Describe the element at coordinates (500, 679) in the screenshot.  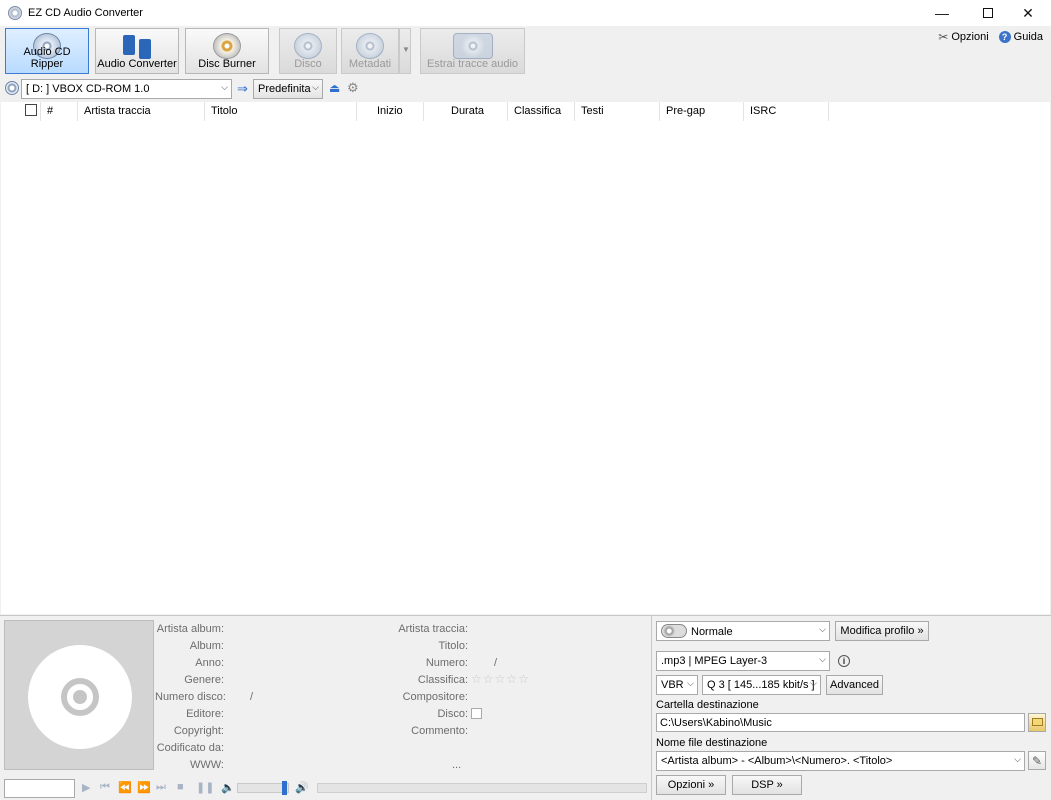
I see `rating-stars: ☆☆☆☆☆` at that location.